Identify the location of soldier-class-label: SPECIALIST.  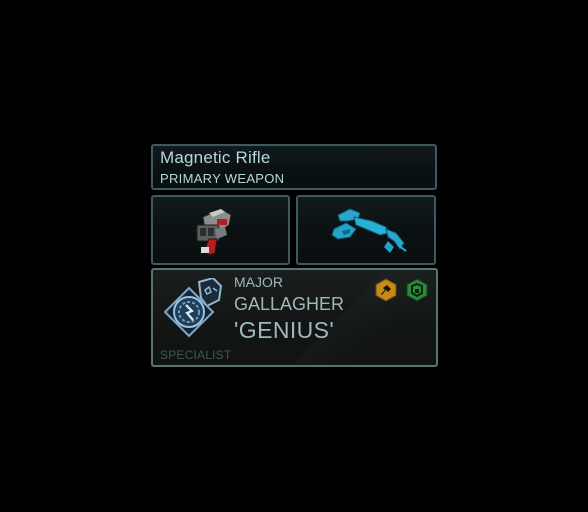
(196, 355).